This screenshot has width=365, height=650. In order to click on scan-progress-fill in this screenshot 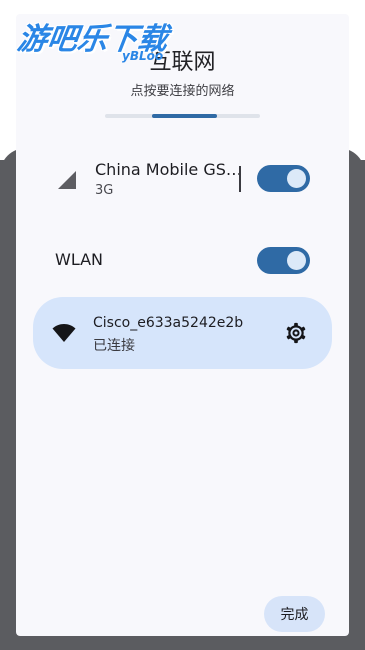, I will do `click(184, 116)`.